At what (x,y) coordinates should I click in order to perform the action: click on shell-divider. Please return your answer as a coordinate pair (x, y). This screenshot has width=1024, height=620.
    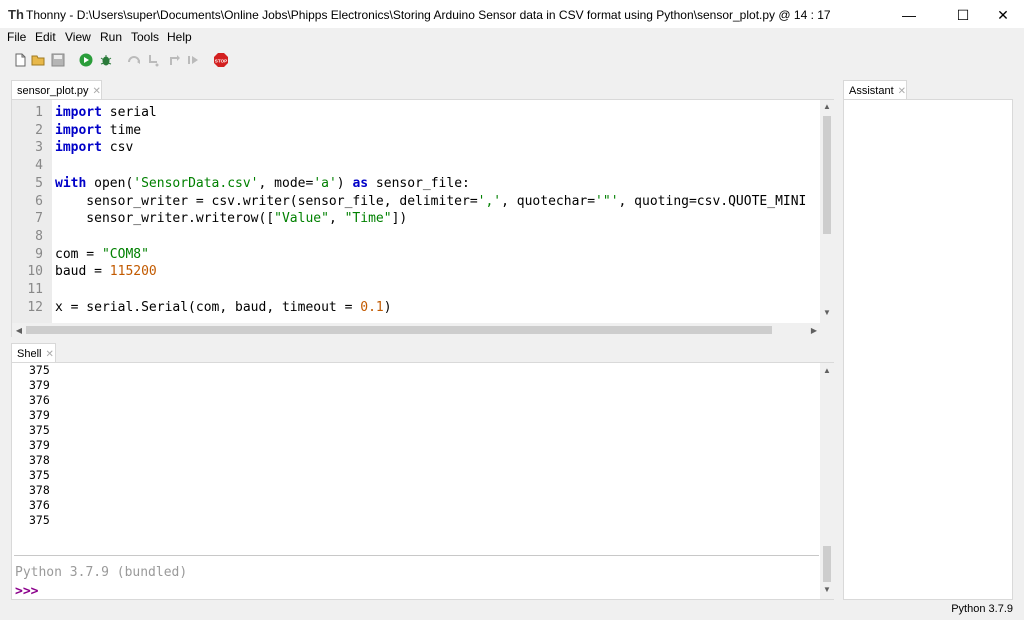
    Looking at the image, I should click on (416, 555).